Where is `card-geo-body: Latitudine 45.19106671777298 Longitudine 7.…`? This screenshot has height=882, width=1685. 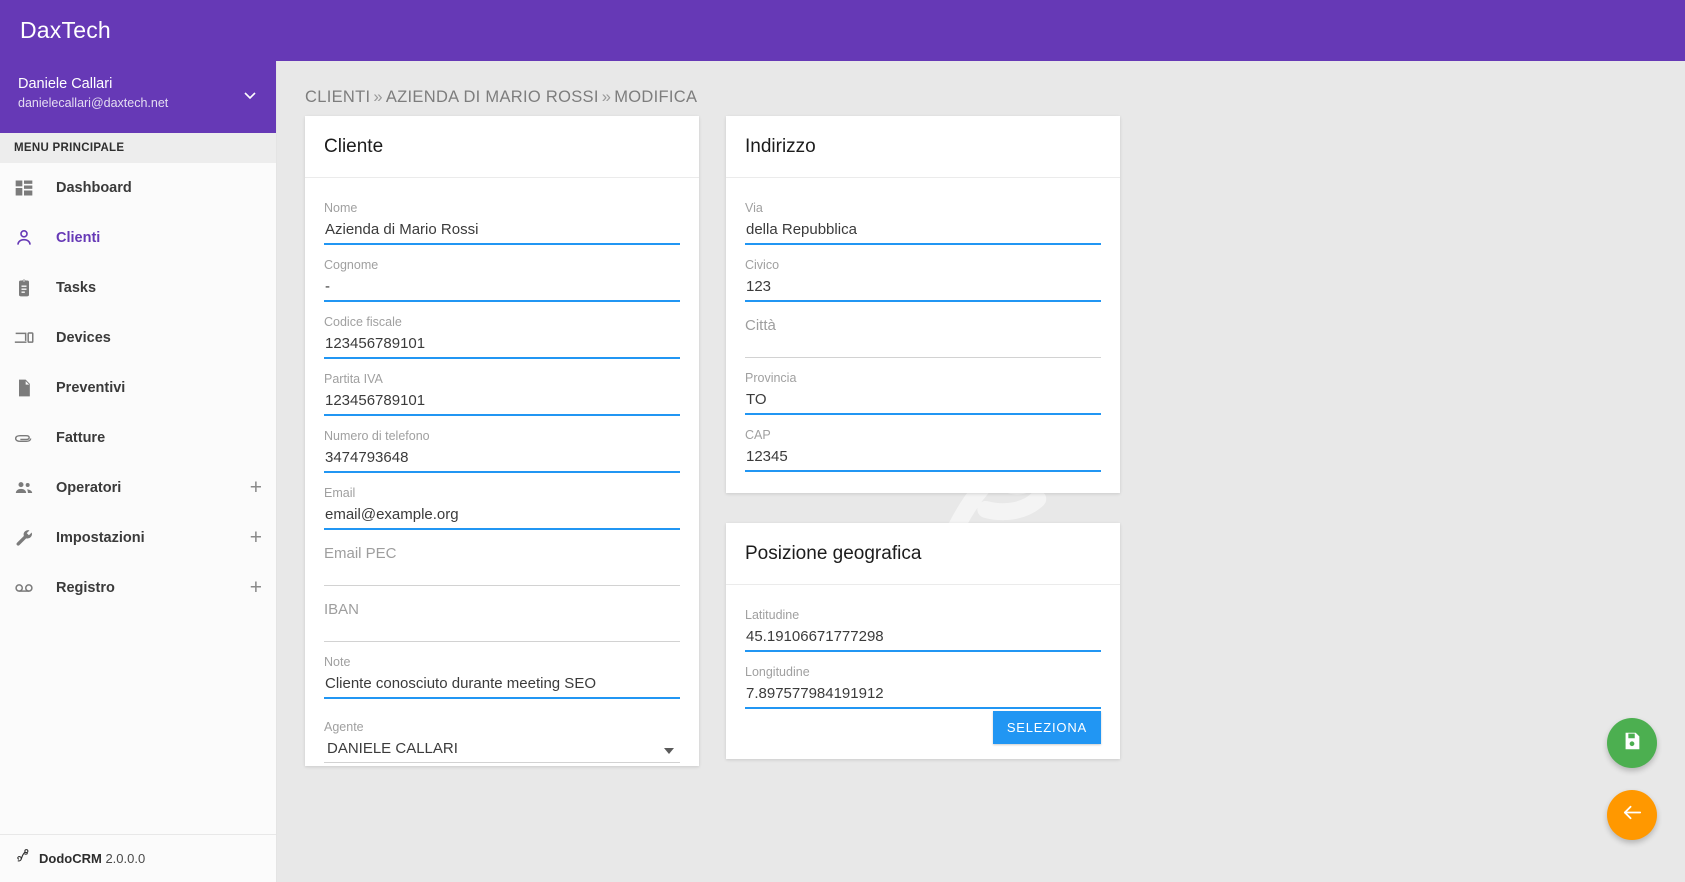
card-geo-body: Latitudine 45.19106671777298 Longitudine 7.… is located at coordinates (923, 655).